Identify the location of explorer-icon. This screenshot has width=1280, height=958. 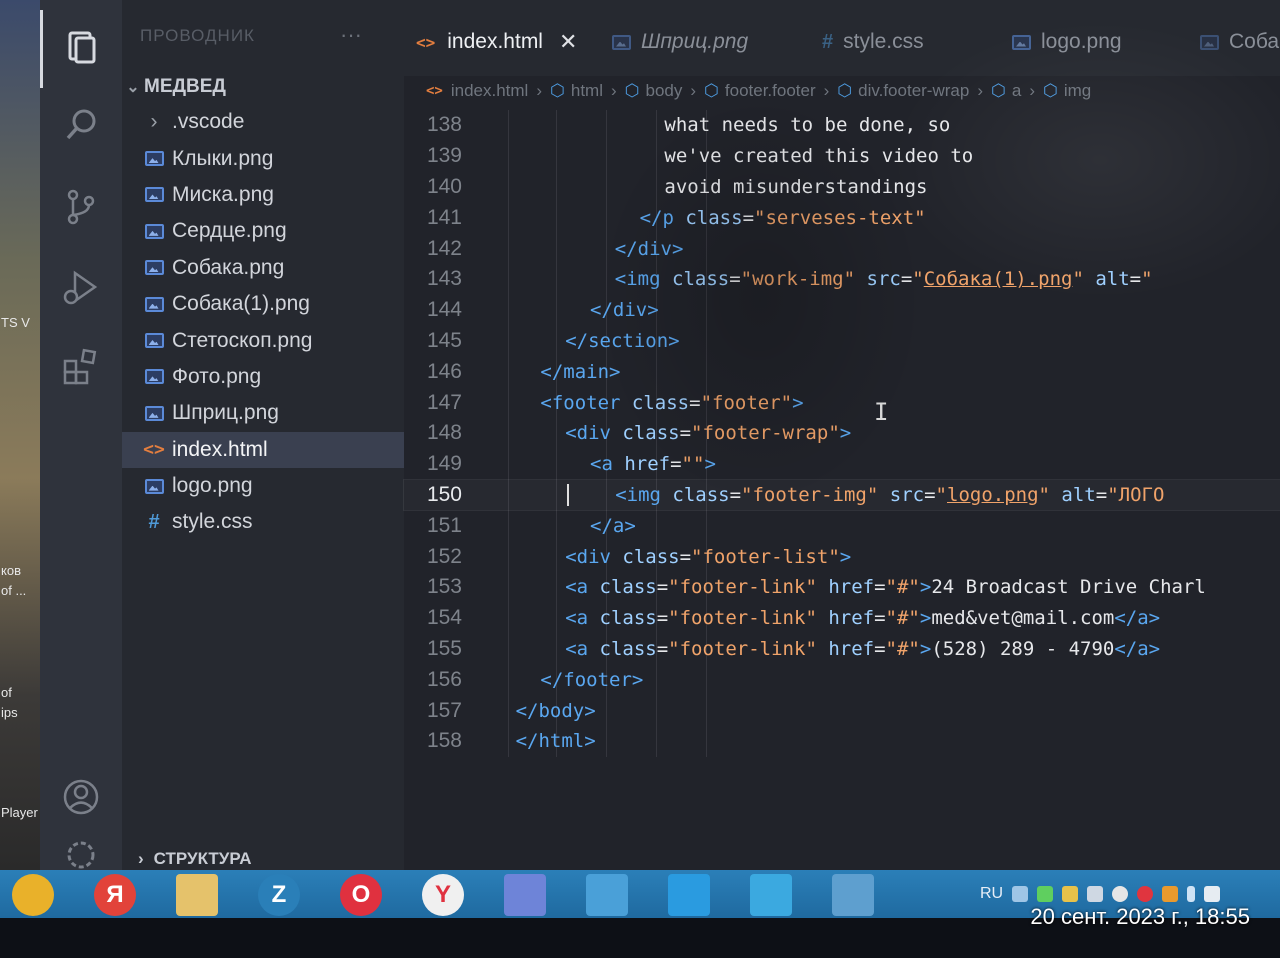
(81, 47).